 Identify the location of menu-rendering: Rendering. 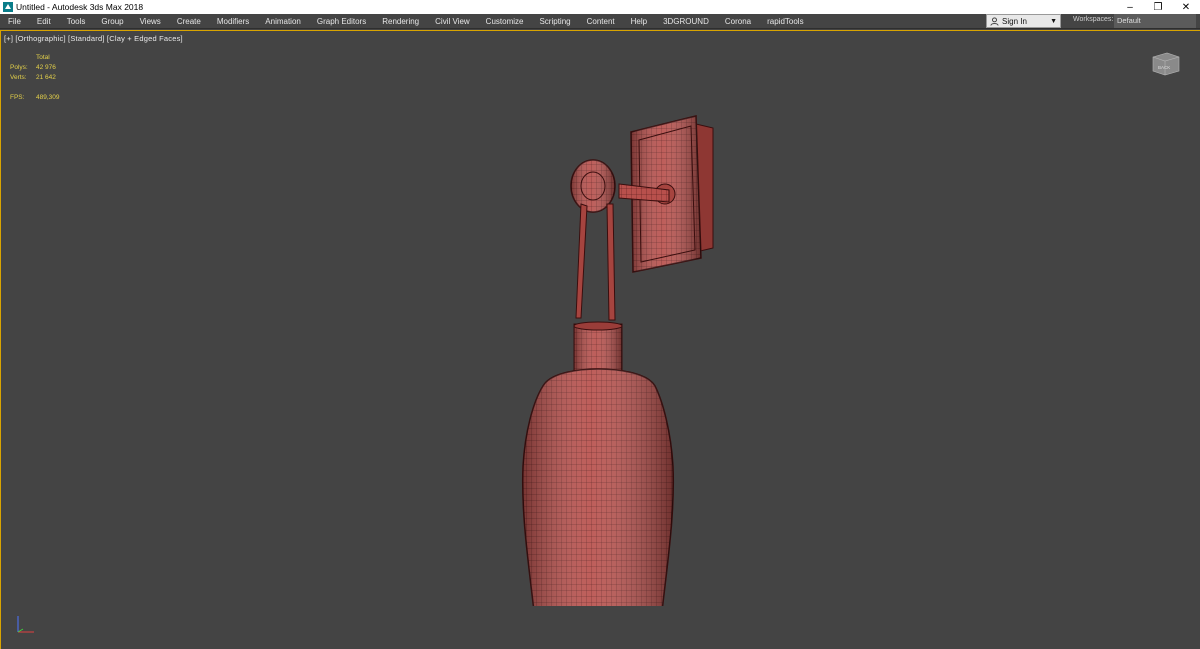
(400, 21).